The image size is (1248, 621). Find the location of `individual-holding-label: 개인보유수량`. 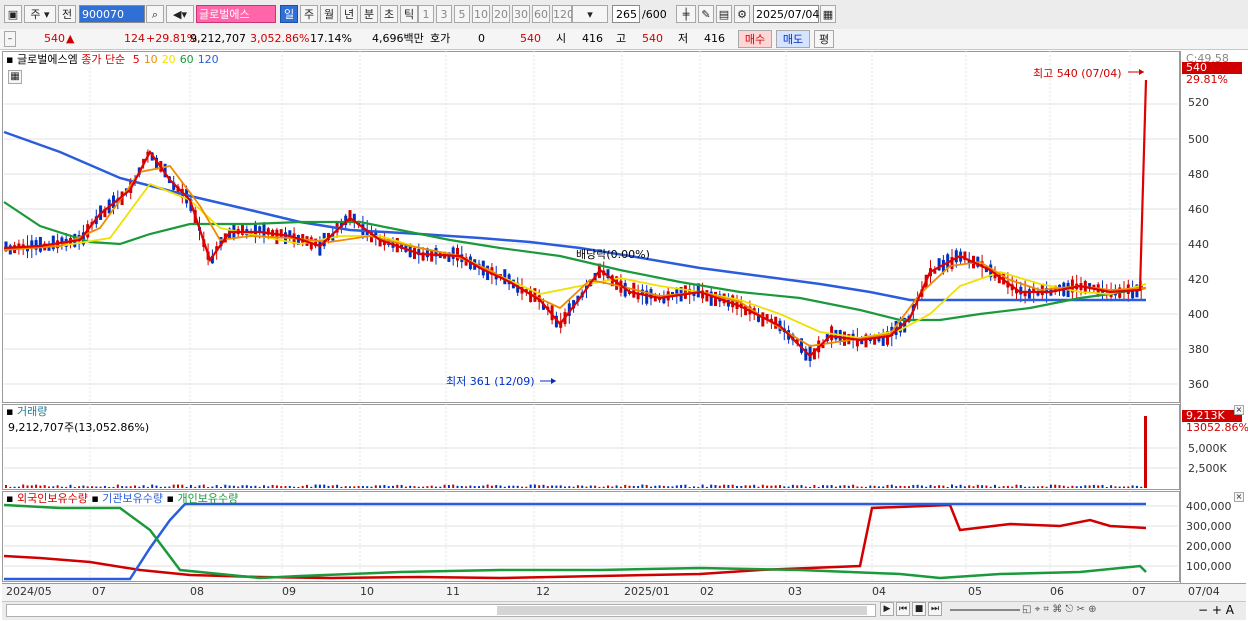

individual-holding-label: 개인보유수량 is located at coordinates (208, 498).